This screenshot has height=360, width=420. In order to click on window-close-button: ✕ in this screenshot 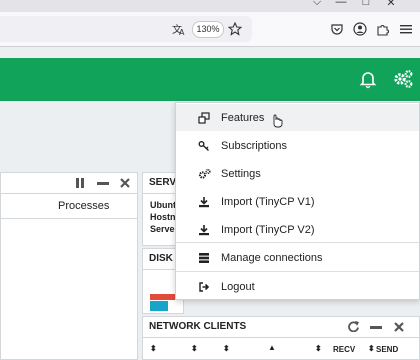, I will do `click(391, 5)`.